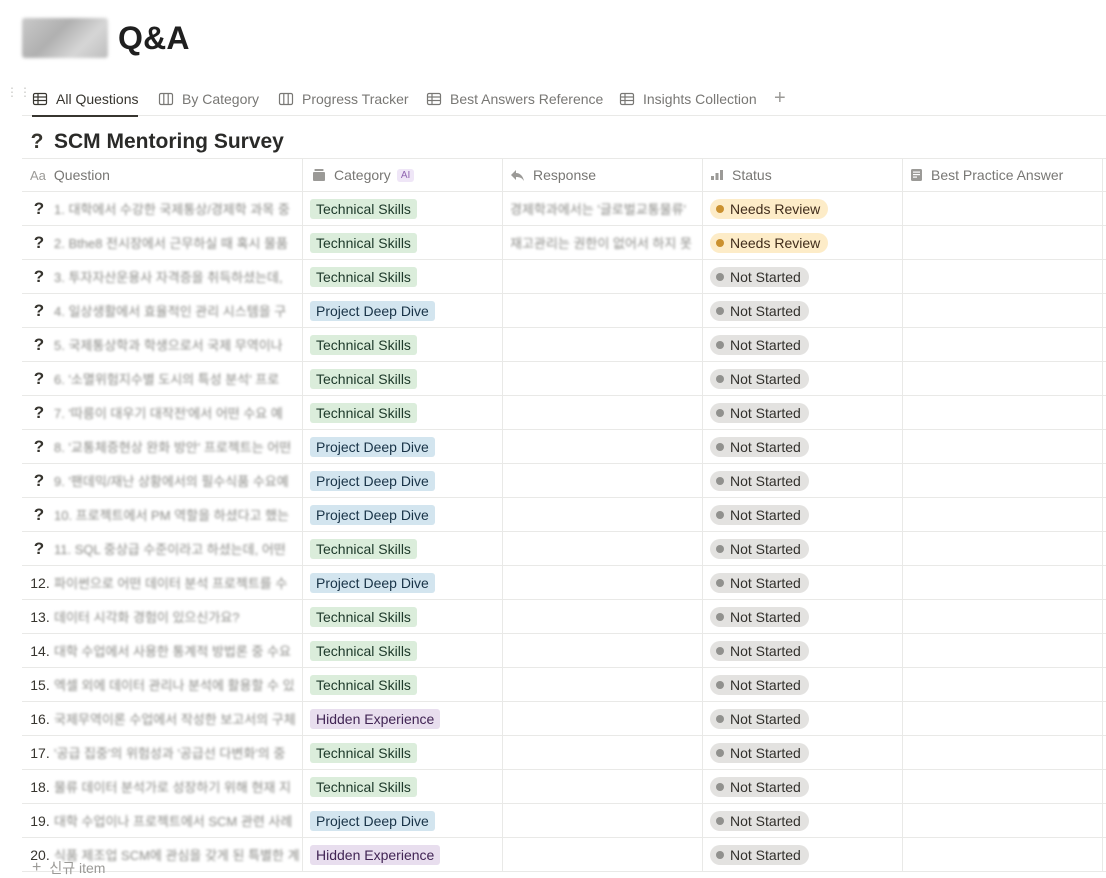 This screenshot has height=878, width=1106. What do you see at coordinates (208, 99) in the screenshot?
I see `tab-by-category: By Category` at bounding box center [208, 99].